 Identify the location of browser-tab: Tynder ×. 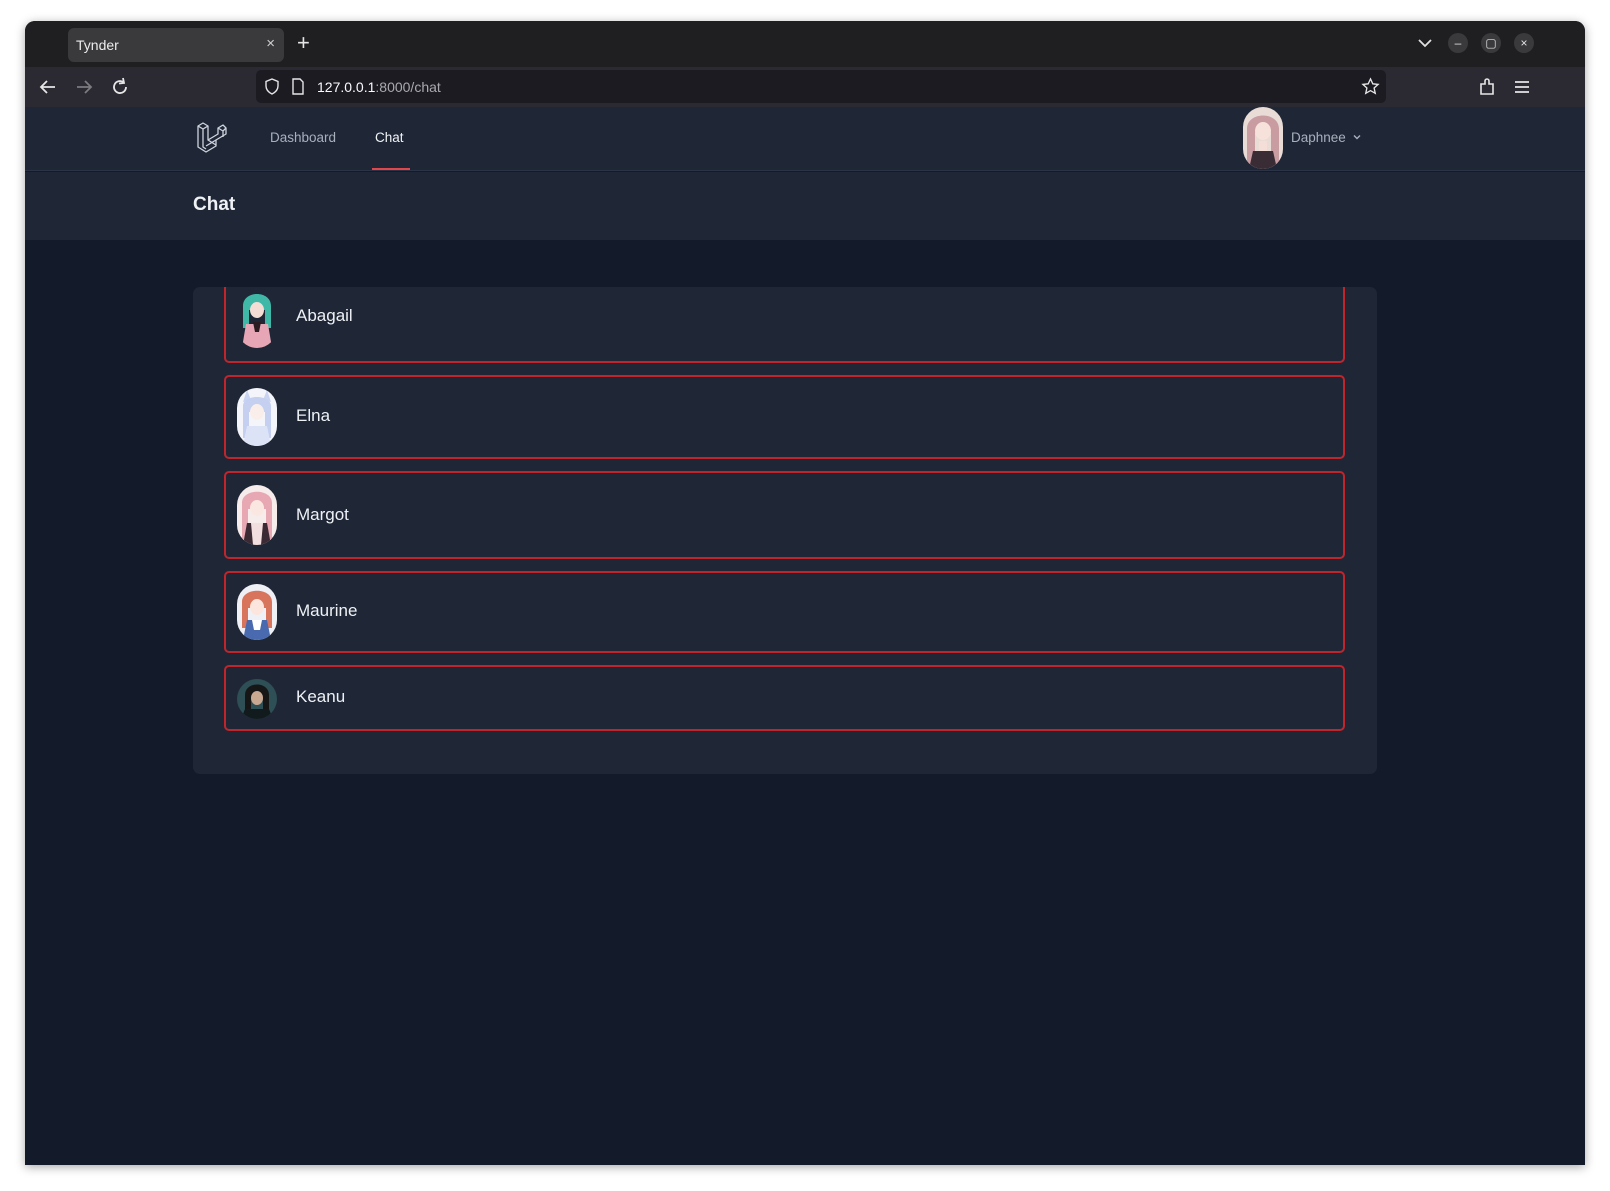
(176, 45).